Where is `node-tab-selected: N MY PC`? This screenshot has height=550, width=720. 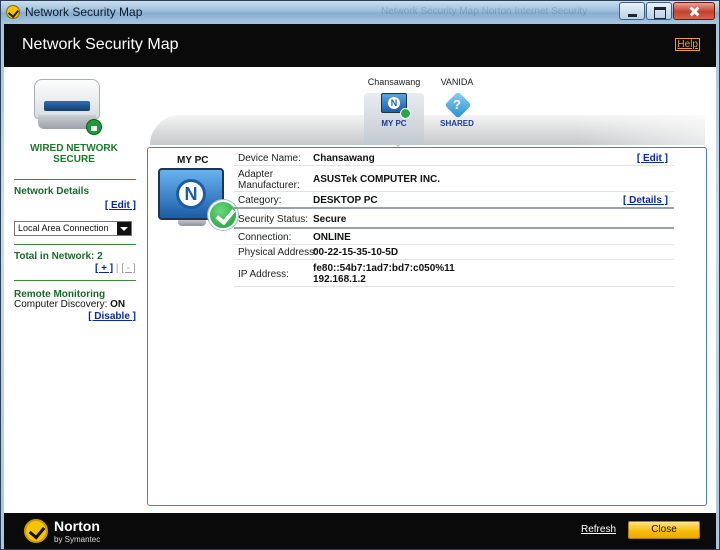 node-tab-selected: N MY PC is located at coordinates (394, 119).